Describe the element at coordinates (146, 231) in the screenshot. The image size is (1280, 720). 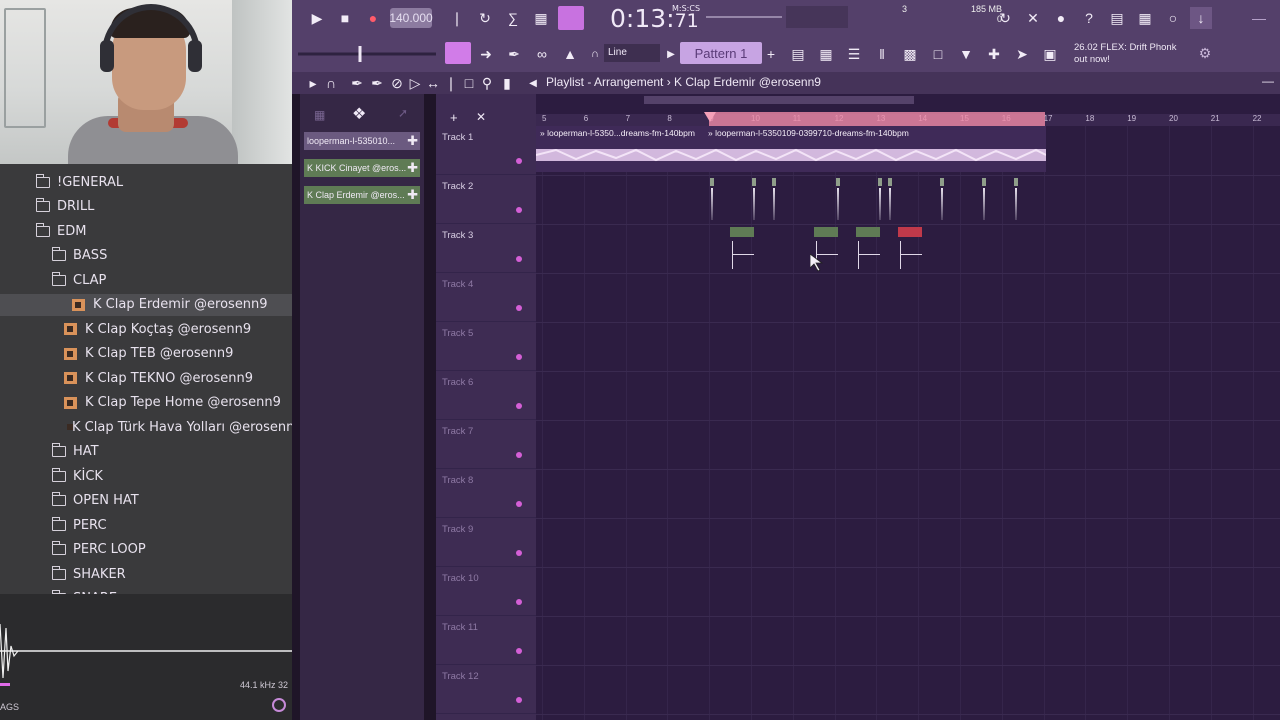
I see `browser-folder: EDM` at that location.